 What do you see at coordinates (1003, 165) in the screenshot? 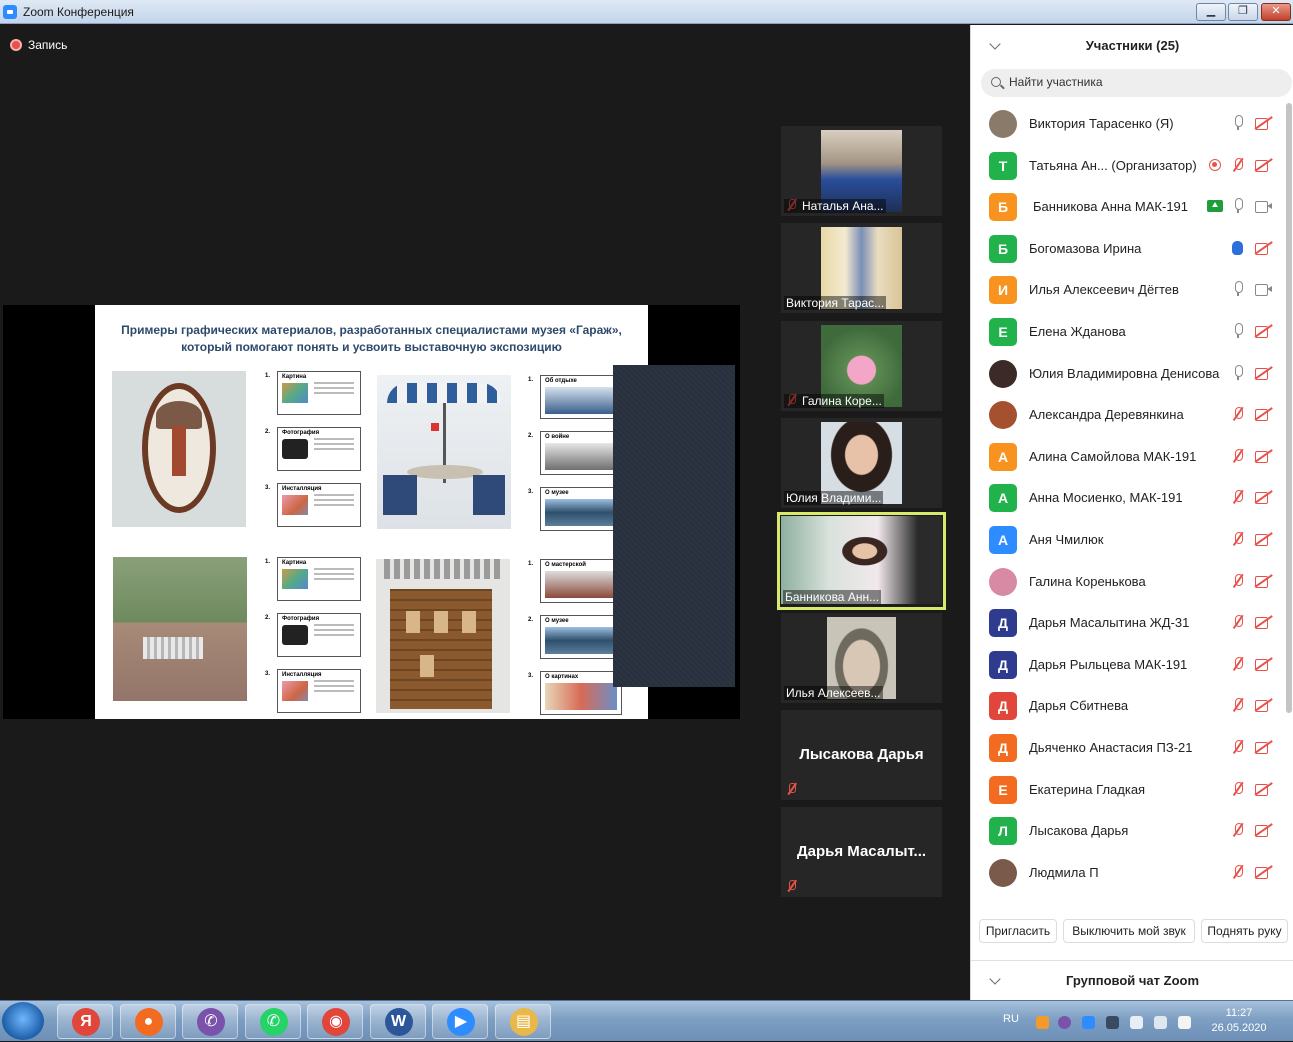
I see `avatar: Т` at bounding box center [1003, 165].